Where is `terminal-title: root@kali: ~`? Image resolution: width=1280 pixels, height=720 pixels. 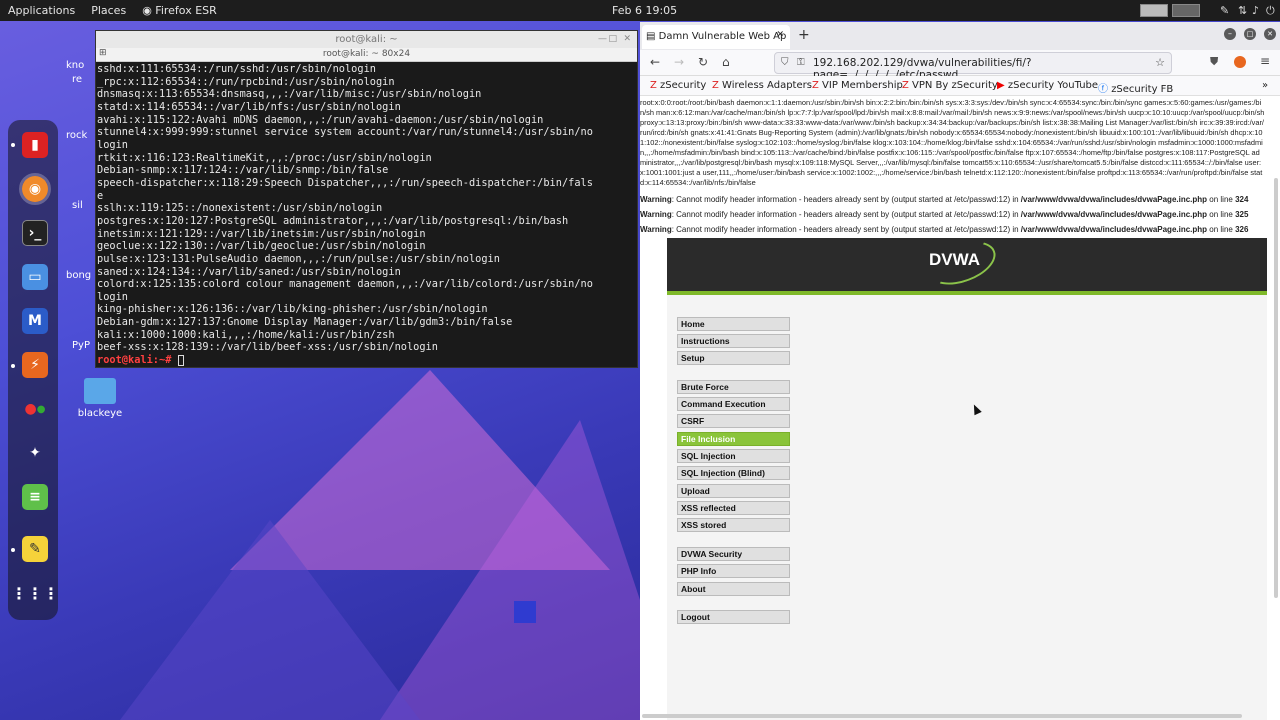
terminal-title: root@kali: ~ is located at coordinates (366, 39).